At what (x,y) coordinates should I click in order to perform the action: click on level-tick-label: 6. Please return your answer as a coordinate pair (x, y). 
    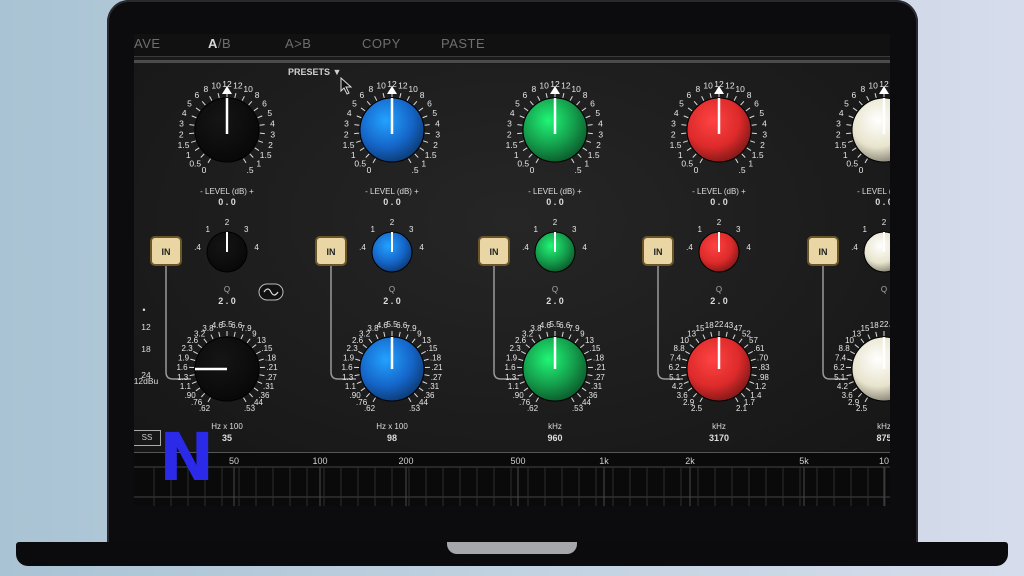
    Looking at the image, I should click on (689, 95).